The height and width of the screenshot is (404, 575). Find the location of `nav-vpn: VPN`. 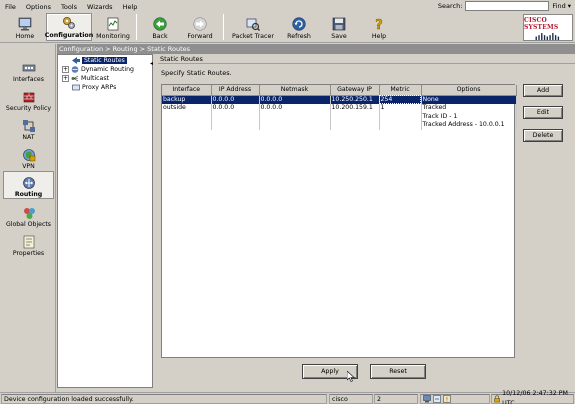

nav-vpn: VPN is located at coordinates (28, 156).